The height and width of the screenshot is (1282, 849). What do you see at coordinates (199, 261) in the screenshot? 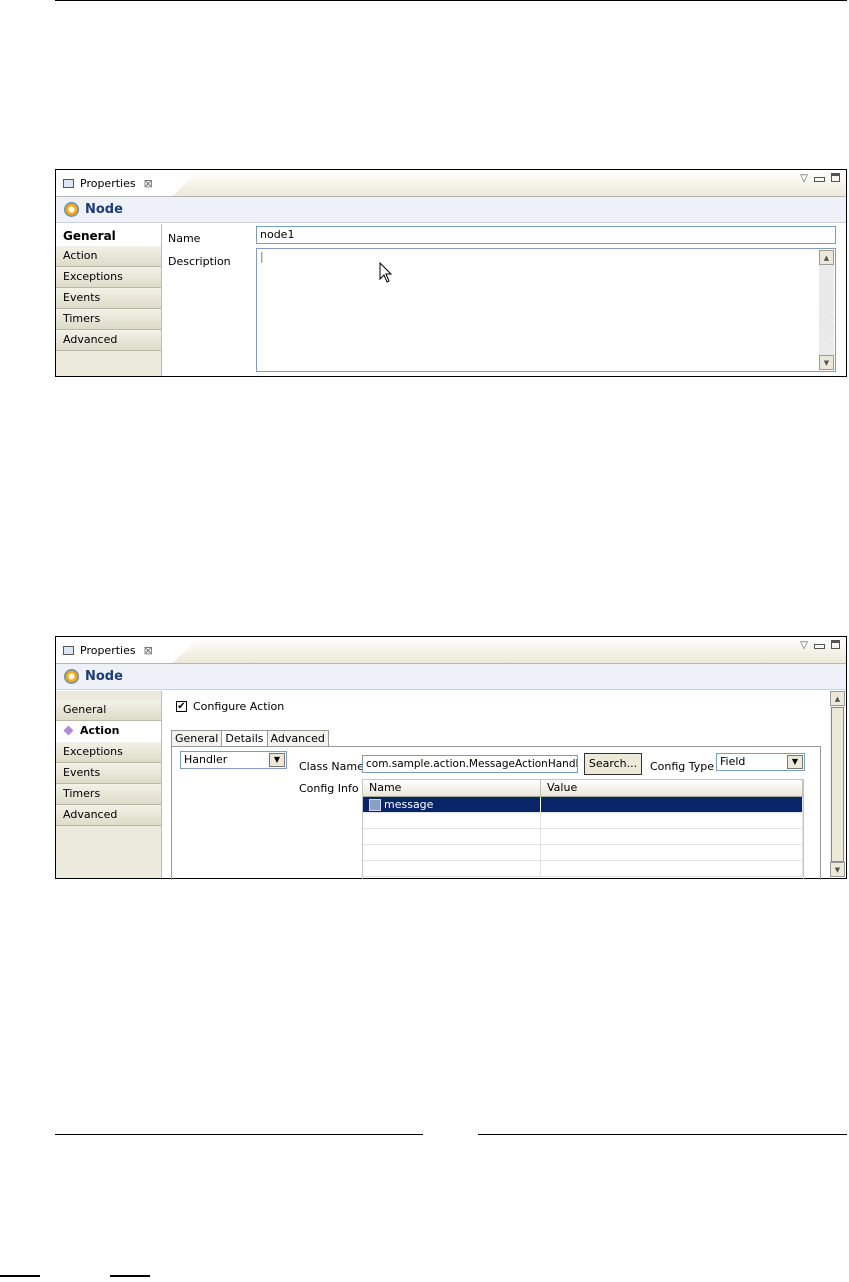
I see `description-label: Description` at bounding box center [199, 261].